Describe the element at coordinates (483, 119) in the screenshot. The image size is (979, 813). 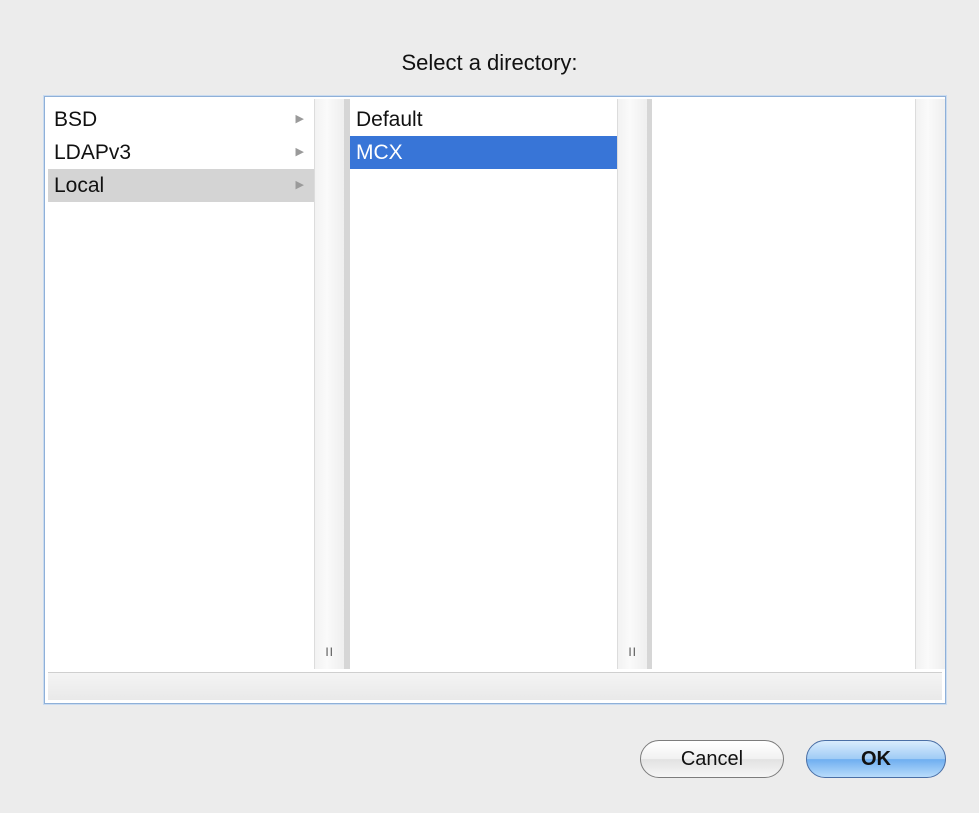
I see `column-item-default: Default` at that location.